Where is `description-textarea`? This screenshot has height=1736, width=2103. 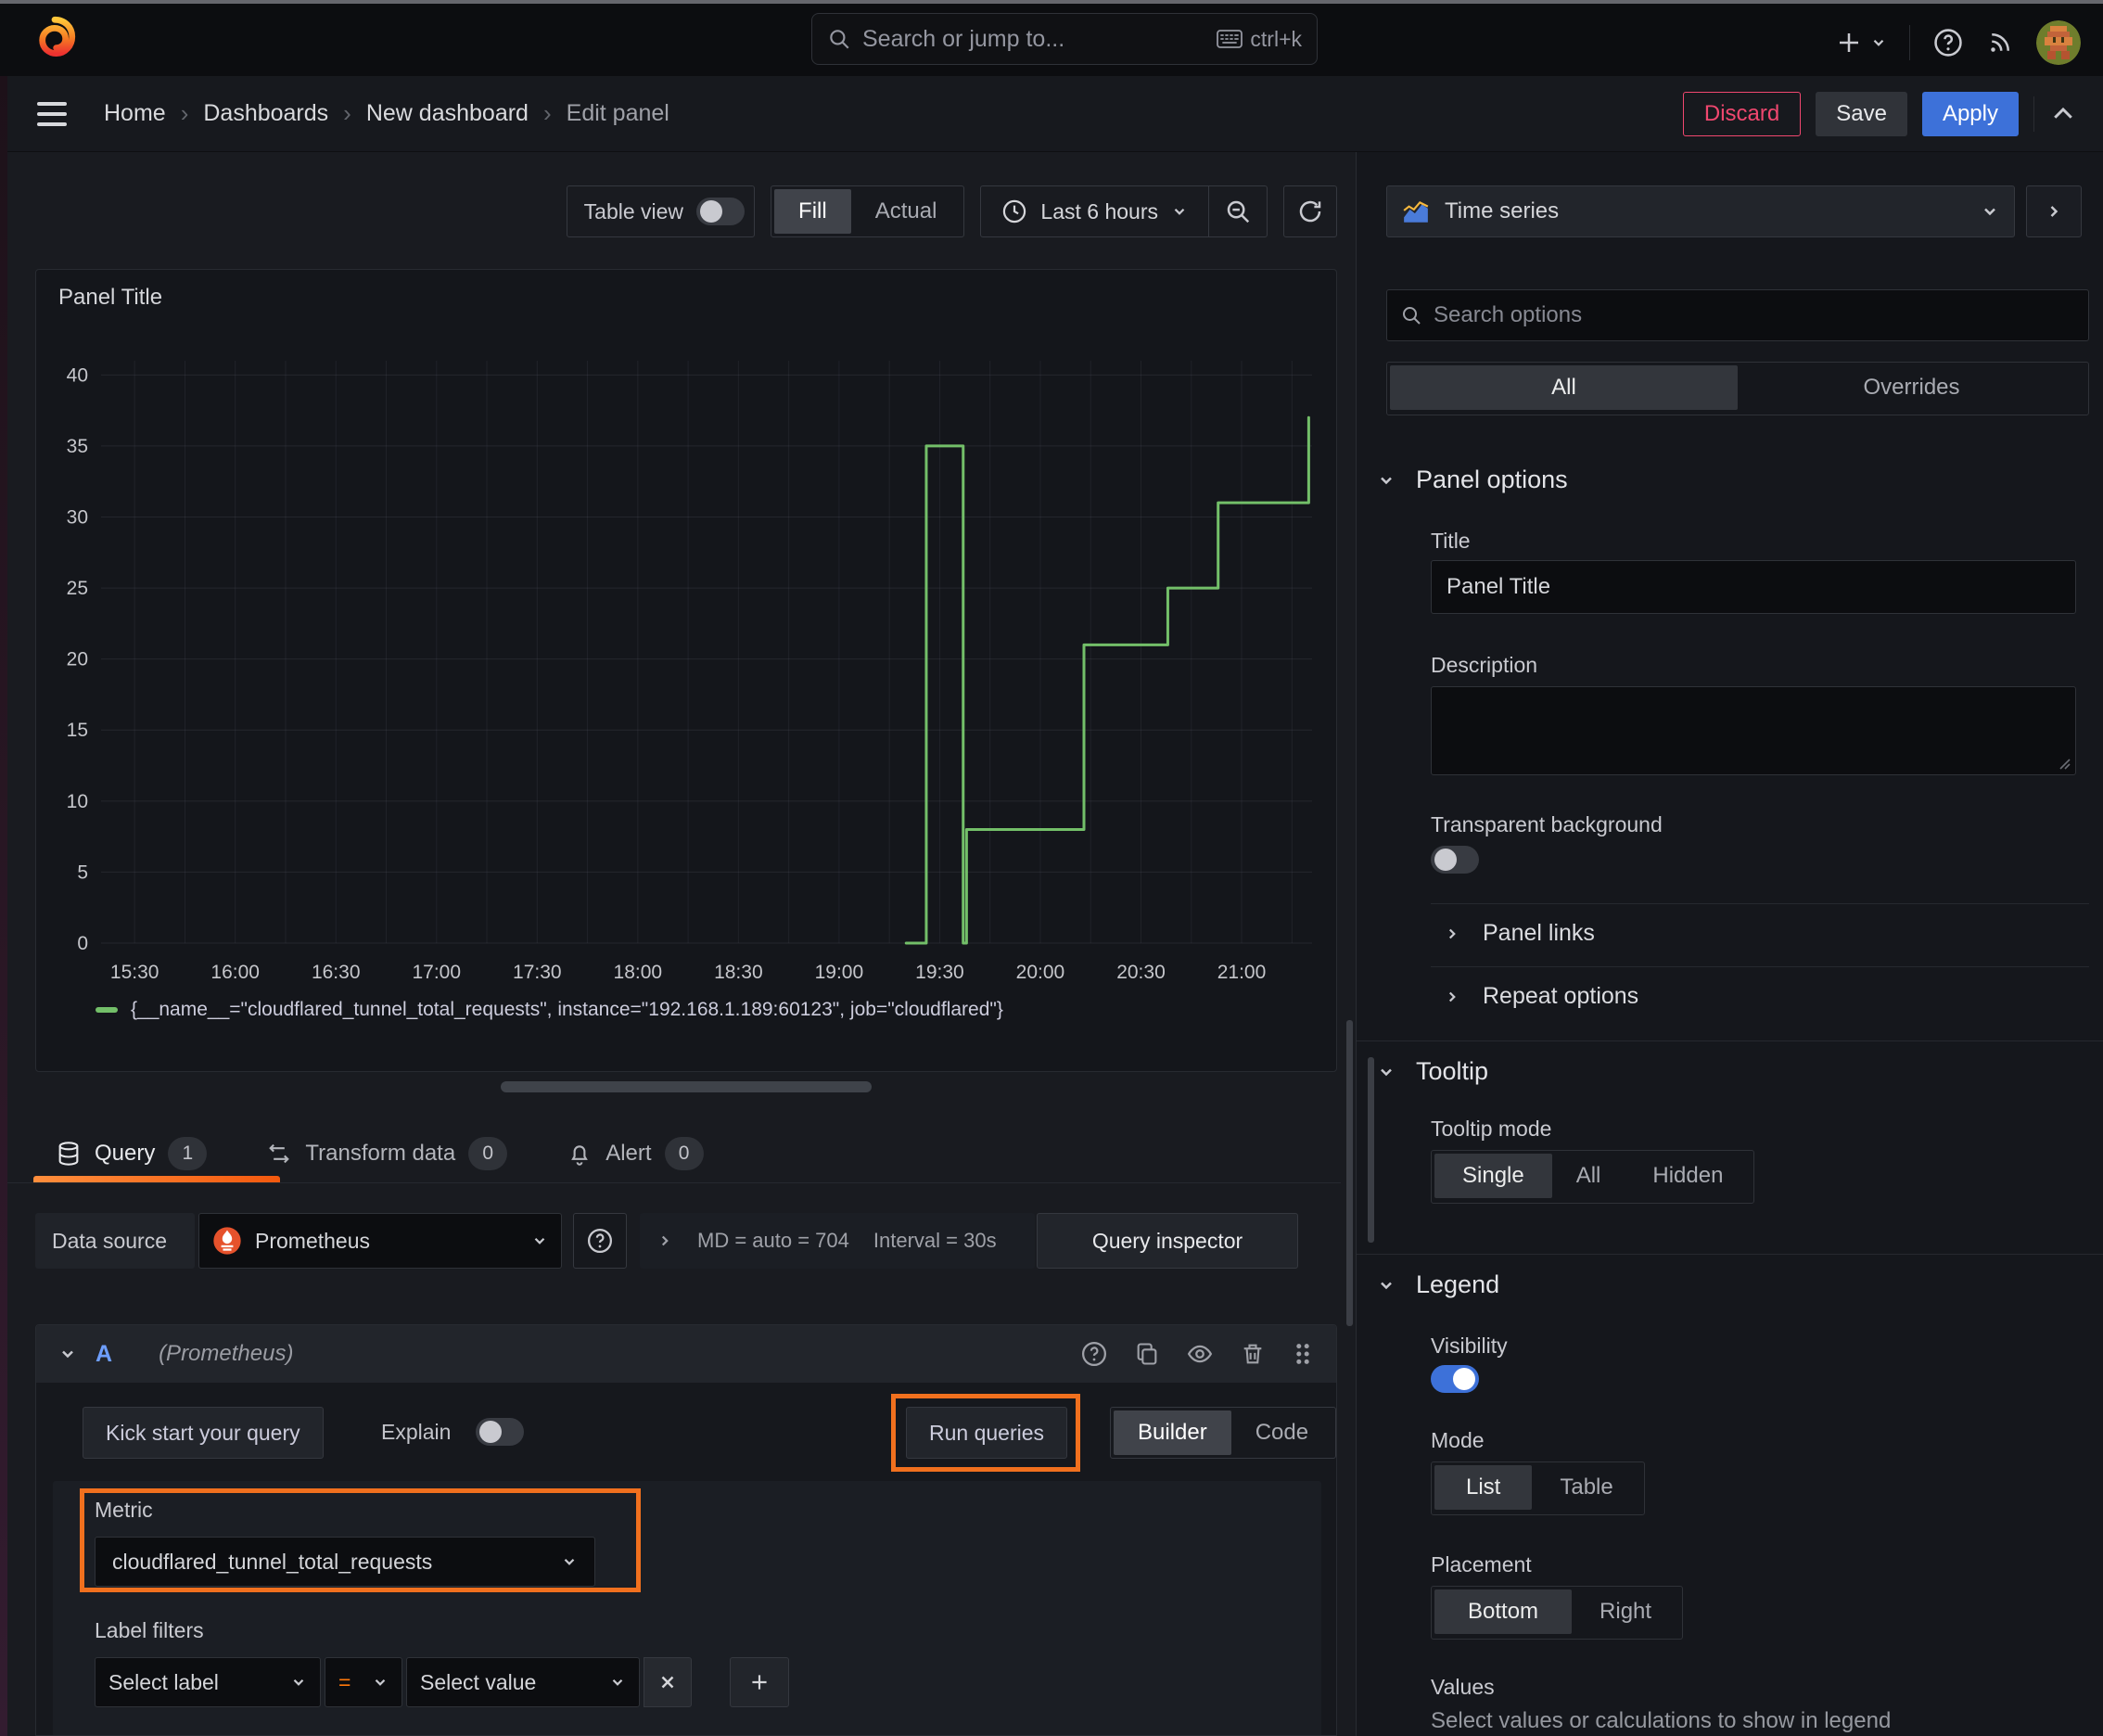 description-textarea is located at coordinates (1753, 731).